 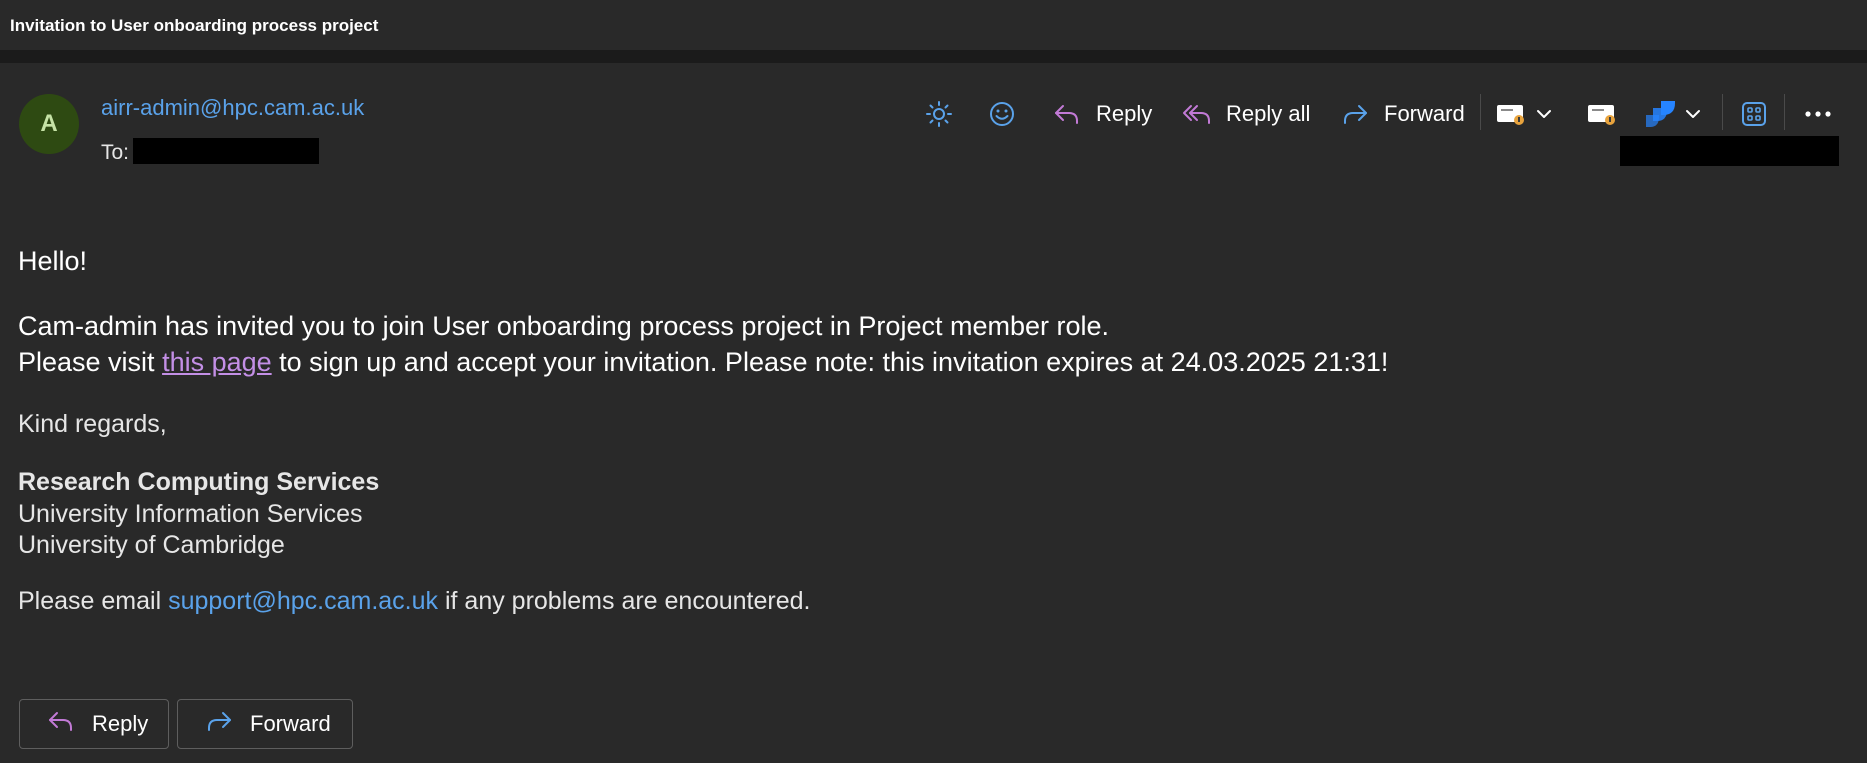 I want to click on signature-university: University of Cambridge, so click(x=151, y=545).